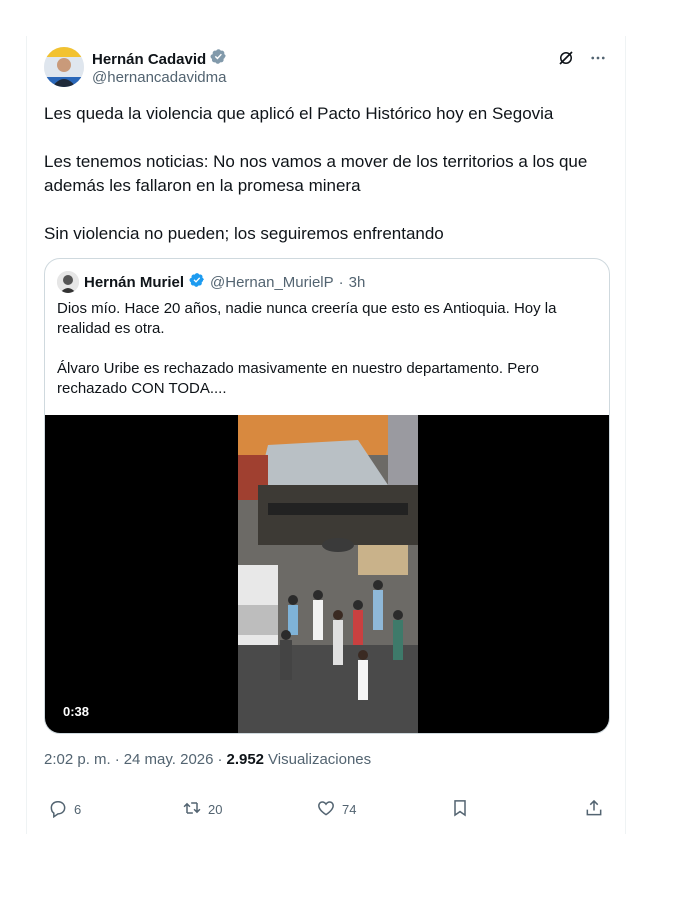 The image size is (694, 900). What do you see at coordinates (566, 58) in the screenshot?
I see `grok-icon` at bounding box center [566, 58].